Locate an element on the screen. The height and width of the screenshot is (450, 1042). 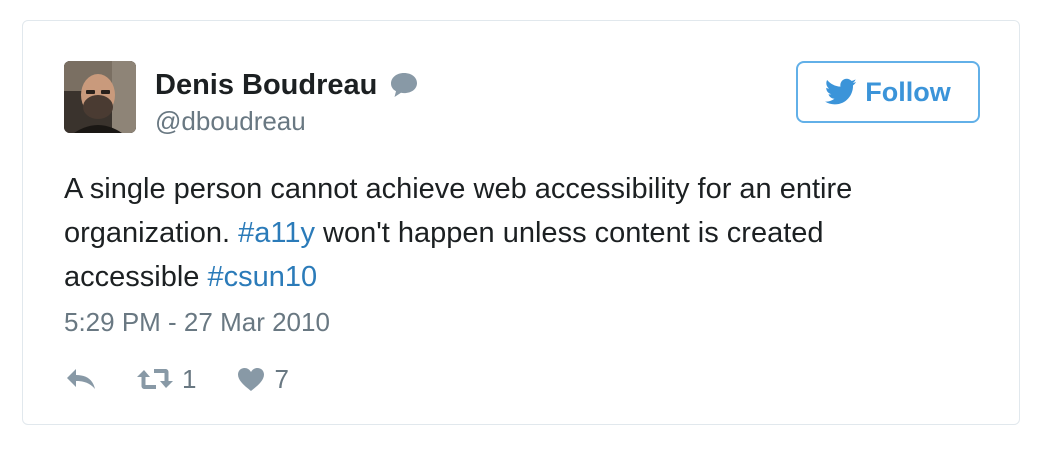
hashtag-a11y: #a11y is located at coordinates (276, 233).